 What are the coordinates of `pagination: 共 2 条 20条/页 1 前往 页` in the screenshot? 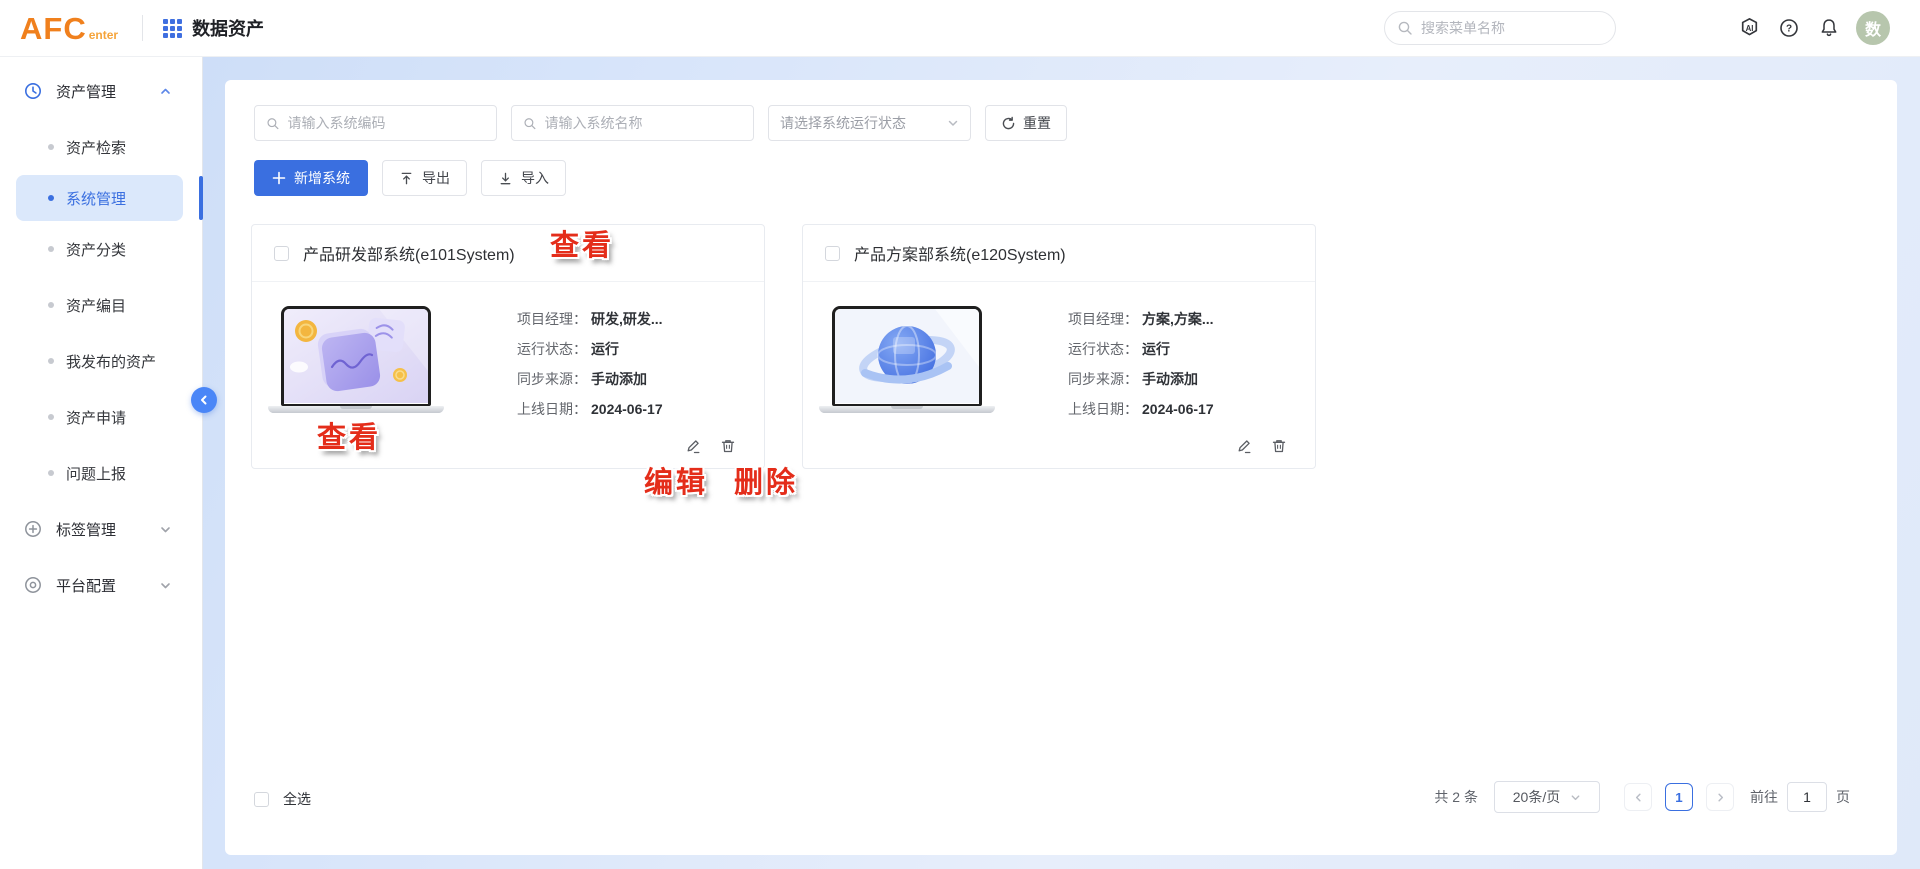 It's located at (1642, 797).